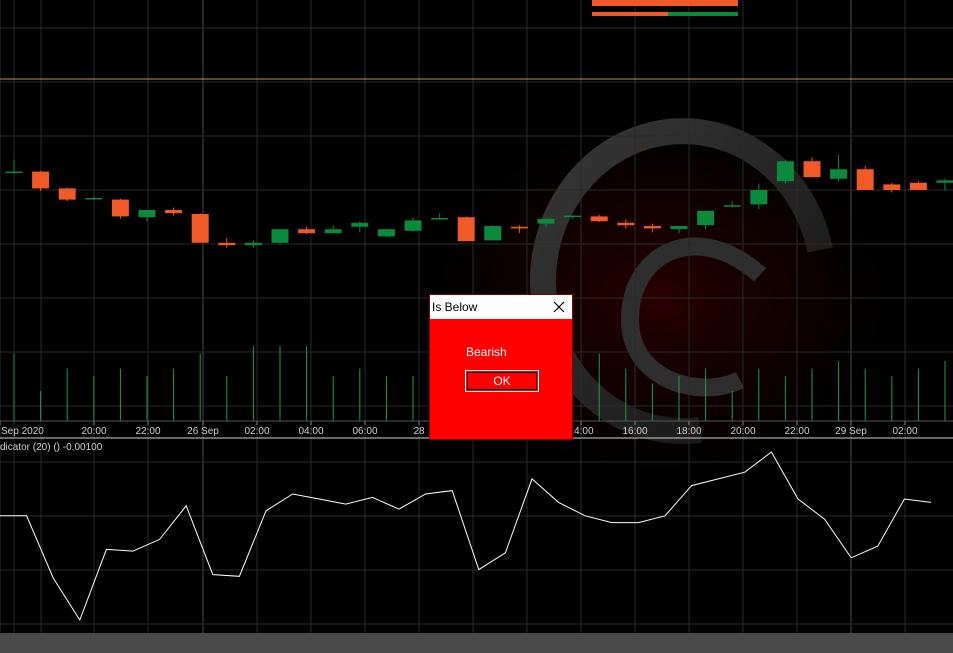 The image size is (953, 653). What do you see at coordinates (203, 431) in the screenshot?
I see `x-tick-label: 26 Sep` at bounding box center [203, 431].